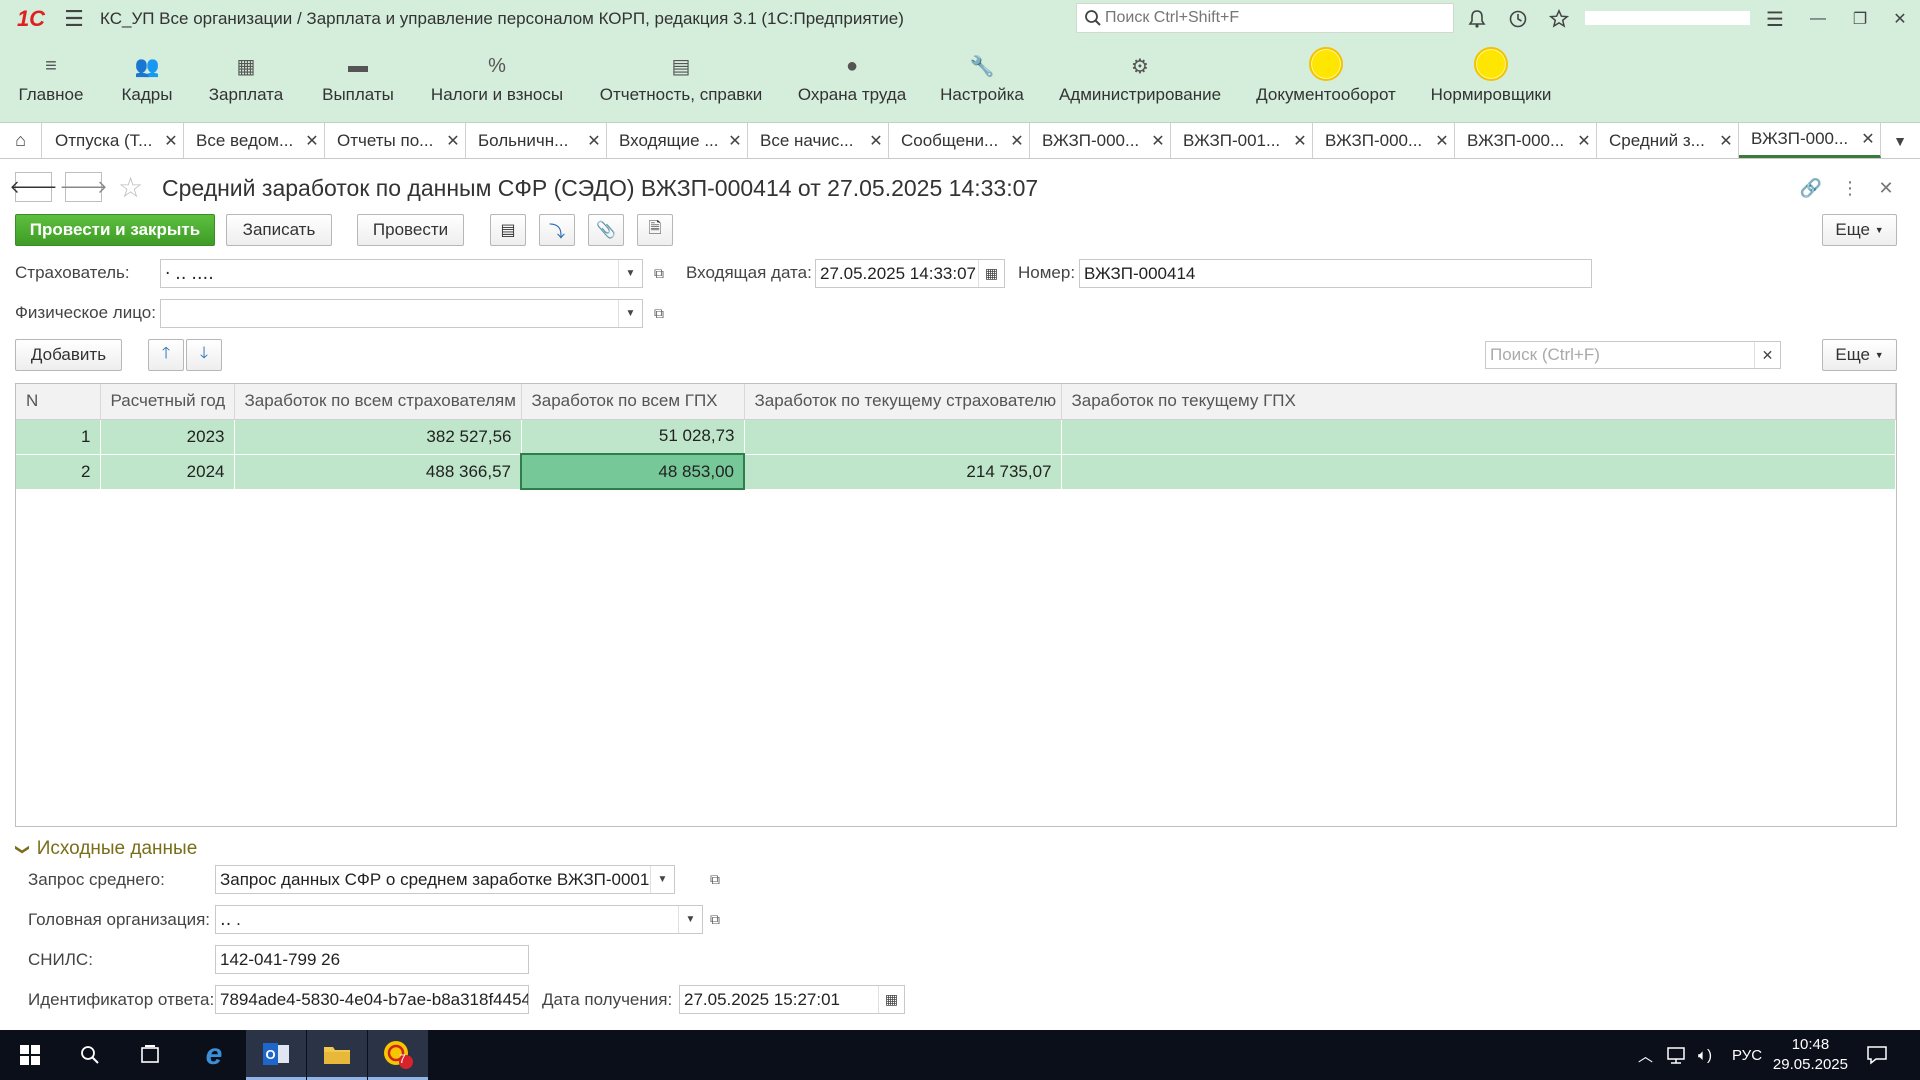 The image size is (1920, 1080). What do you see at coordinates (1491, 80) in the screenshot?
I see `section-normalizers: Нормировщики` at bounding box center [1491, 80].